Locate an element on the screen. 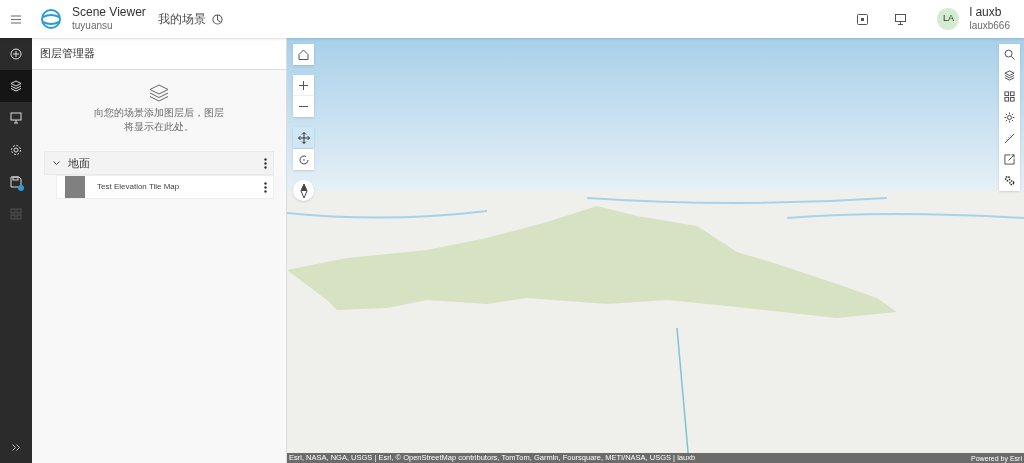  search-icon is located at coordinates (1009, 54).